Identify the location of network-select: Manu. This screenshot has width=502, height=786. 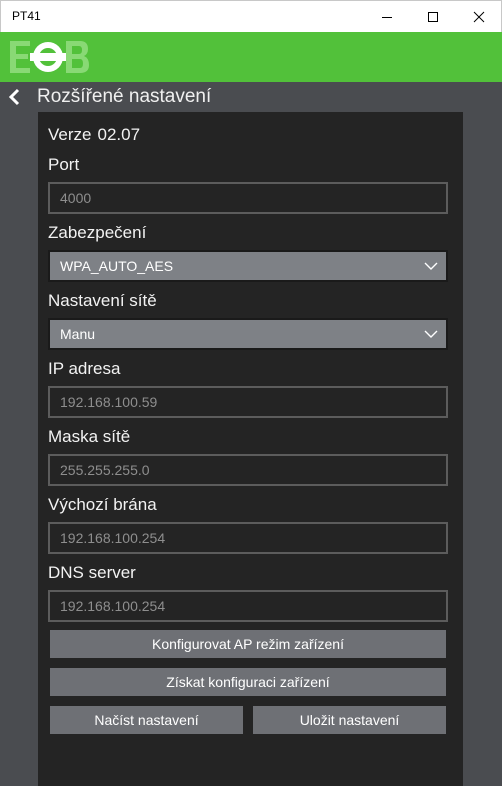
(248, 334).